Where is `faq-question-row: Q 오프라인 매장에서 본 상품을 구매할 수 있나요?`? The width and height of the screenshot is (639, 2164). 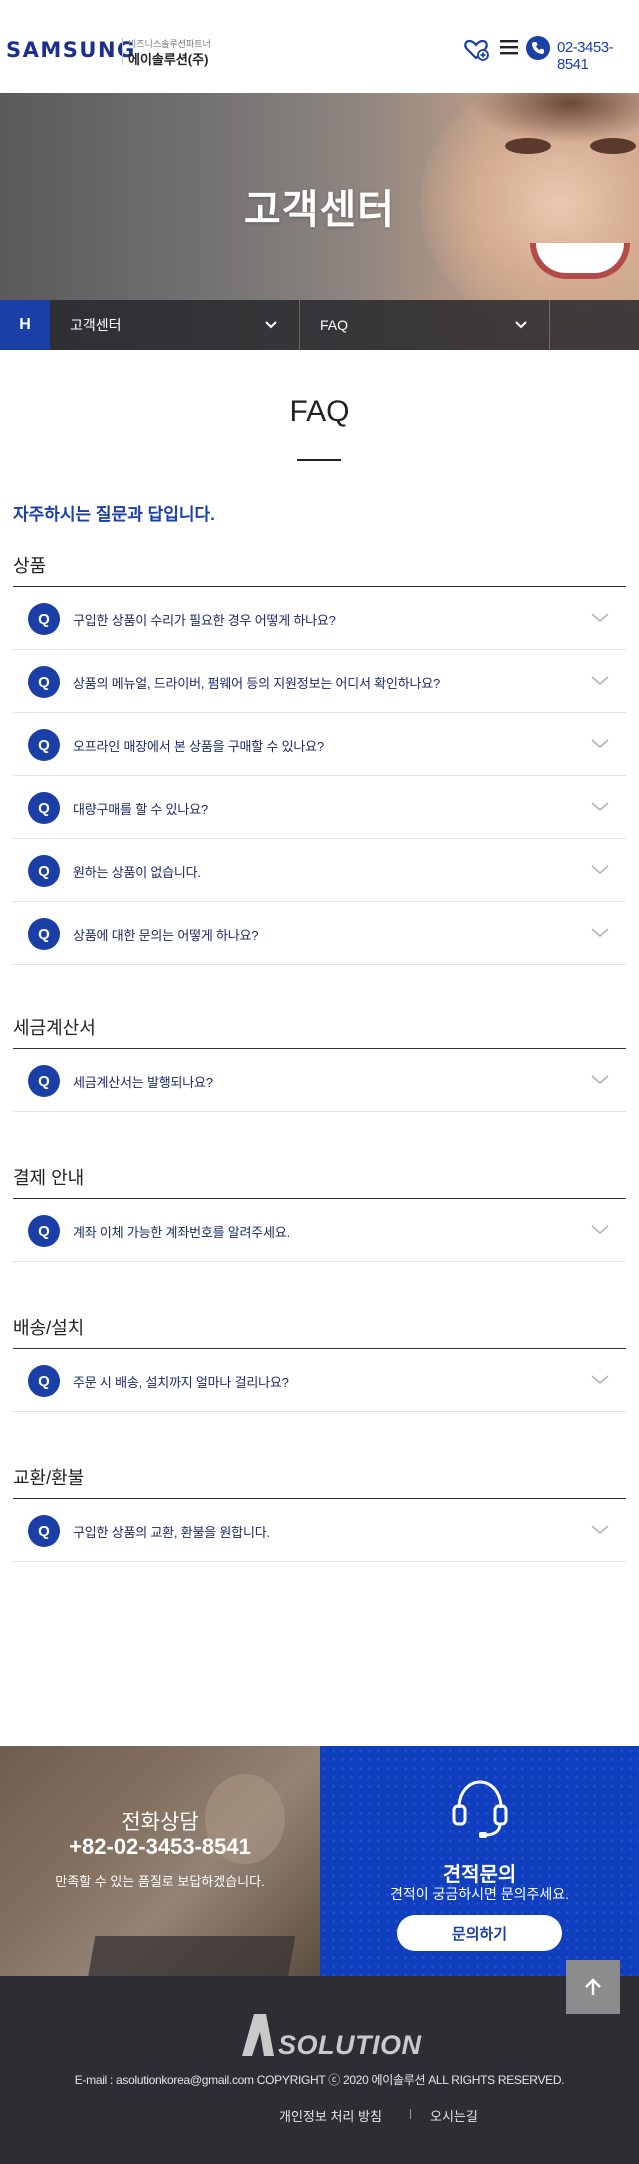
faq-question-row: Q 오프라인 매장에서 본 상품을 구매할 수 있나요? is located at coordinates (319, 744).